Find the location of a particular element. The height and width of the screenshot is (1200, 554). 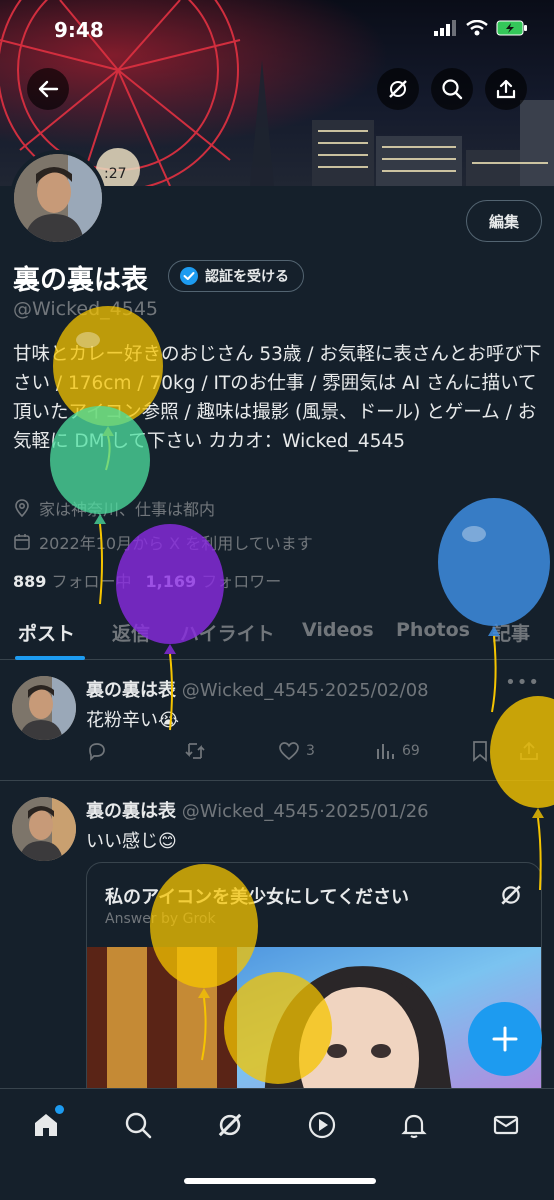

like-button: 3 is located at coordinates (296, 751).